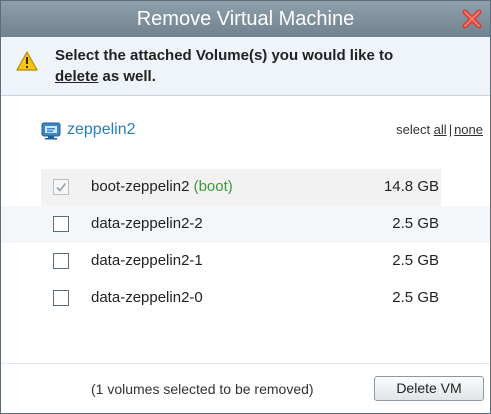 The width and height of the screenshot is (491, 414). Describe the element at coordinates (202, 389) in the screenshot. I see `selection-status: (1 volumes selected to be removed)` at that location.